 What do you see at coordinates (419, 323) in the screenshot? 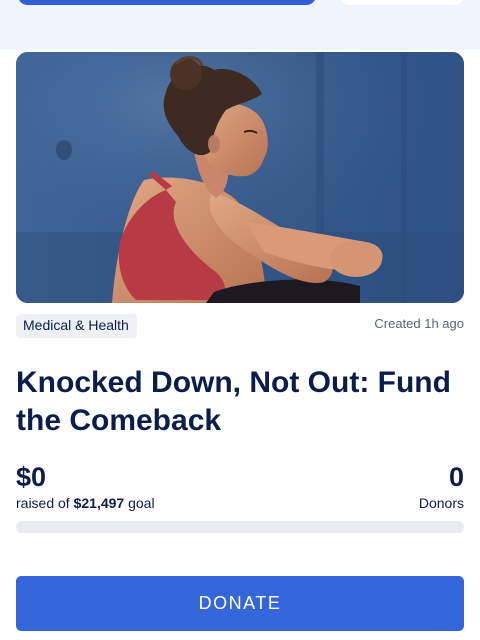
I see `created-timestamp: Created 1h ago` at bounding box center [419, 323].